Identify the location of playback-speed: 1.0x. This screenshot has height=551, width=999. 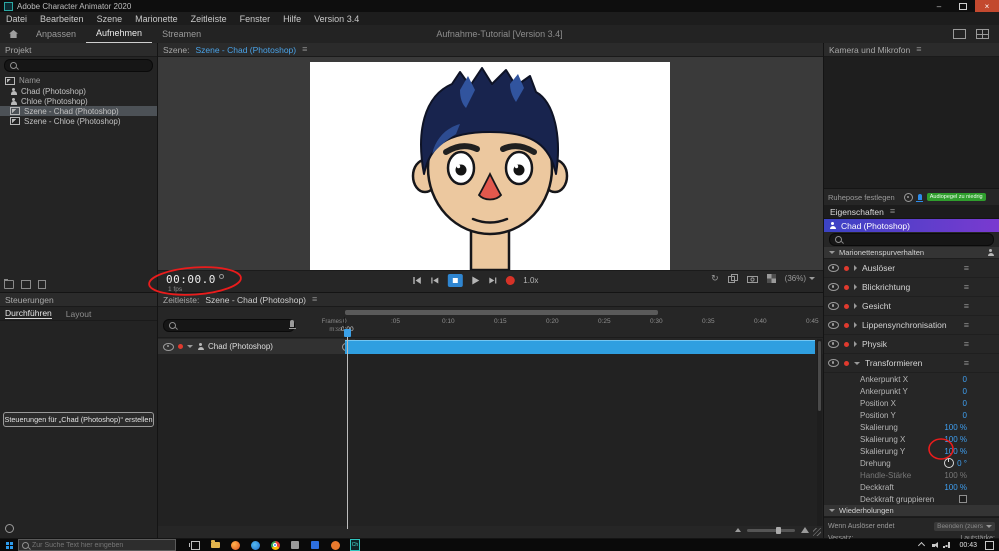
(530, 280).